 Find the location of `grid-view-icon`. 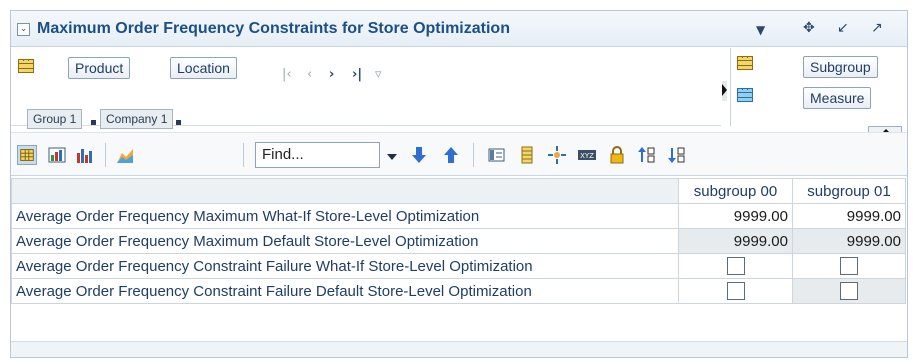

grid-view-icon is located at coordinates (27, 155).